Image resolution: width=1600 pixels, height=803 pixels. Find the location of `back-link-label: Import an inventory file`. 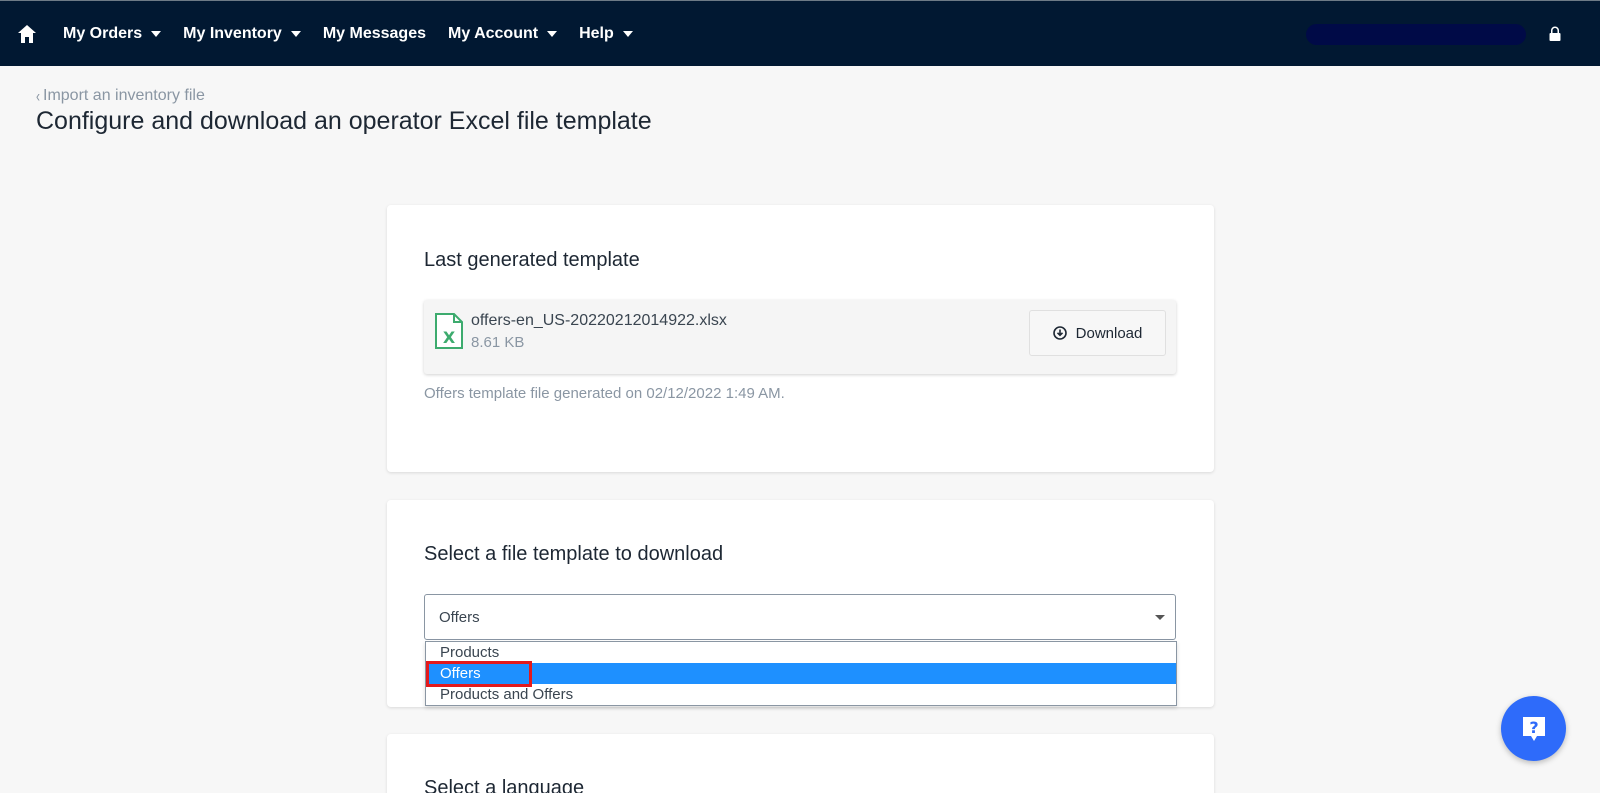

back-link-label: Import an inventory file is located at coordinates (124, 95).